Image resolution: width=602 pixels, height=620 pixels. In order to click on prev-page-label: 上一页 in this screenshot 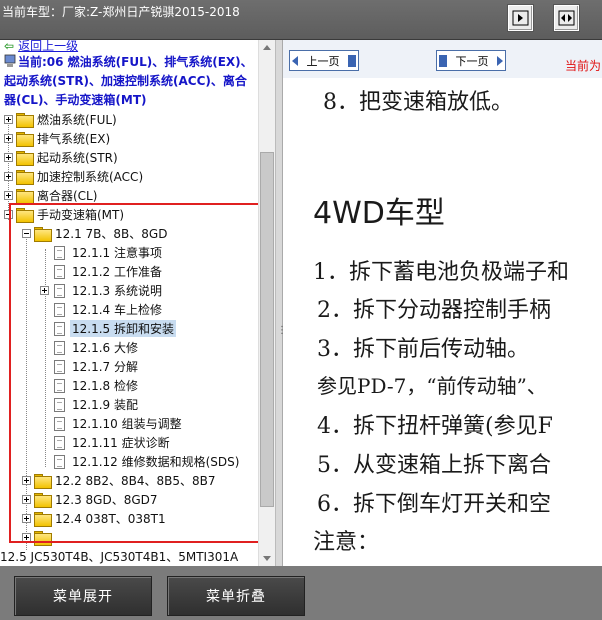, I will do `click(323, 61)`.